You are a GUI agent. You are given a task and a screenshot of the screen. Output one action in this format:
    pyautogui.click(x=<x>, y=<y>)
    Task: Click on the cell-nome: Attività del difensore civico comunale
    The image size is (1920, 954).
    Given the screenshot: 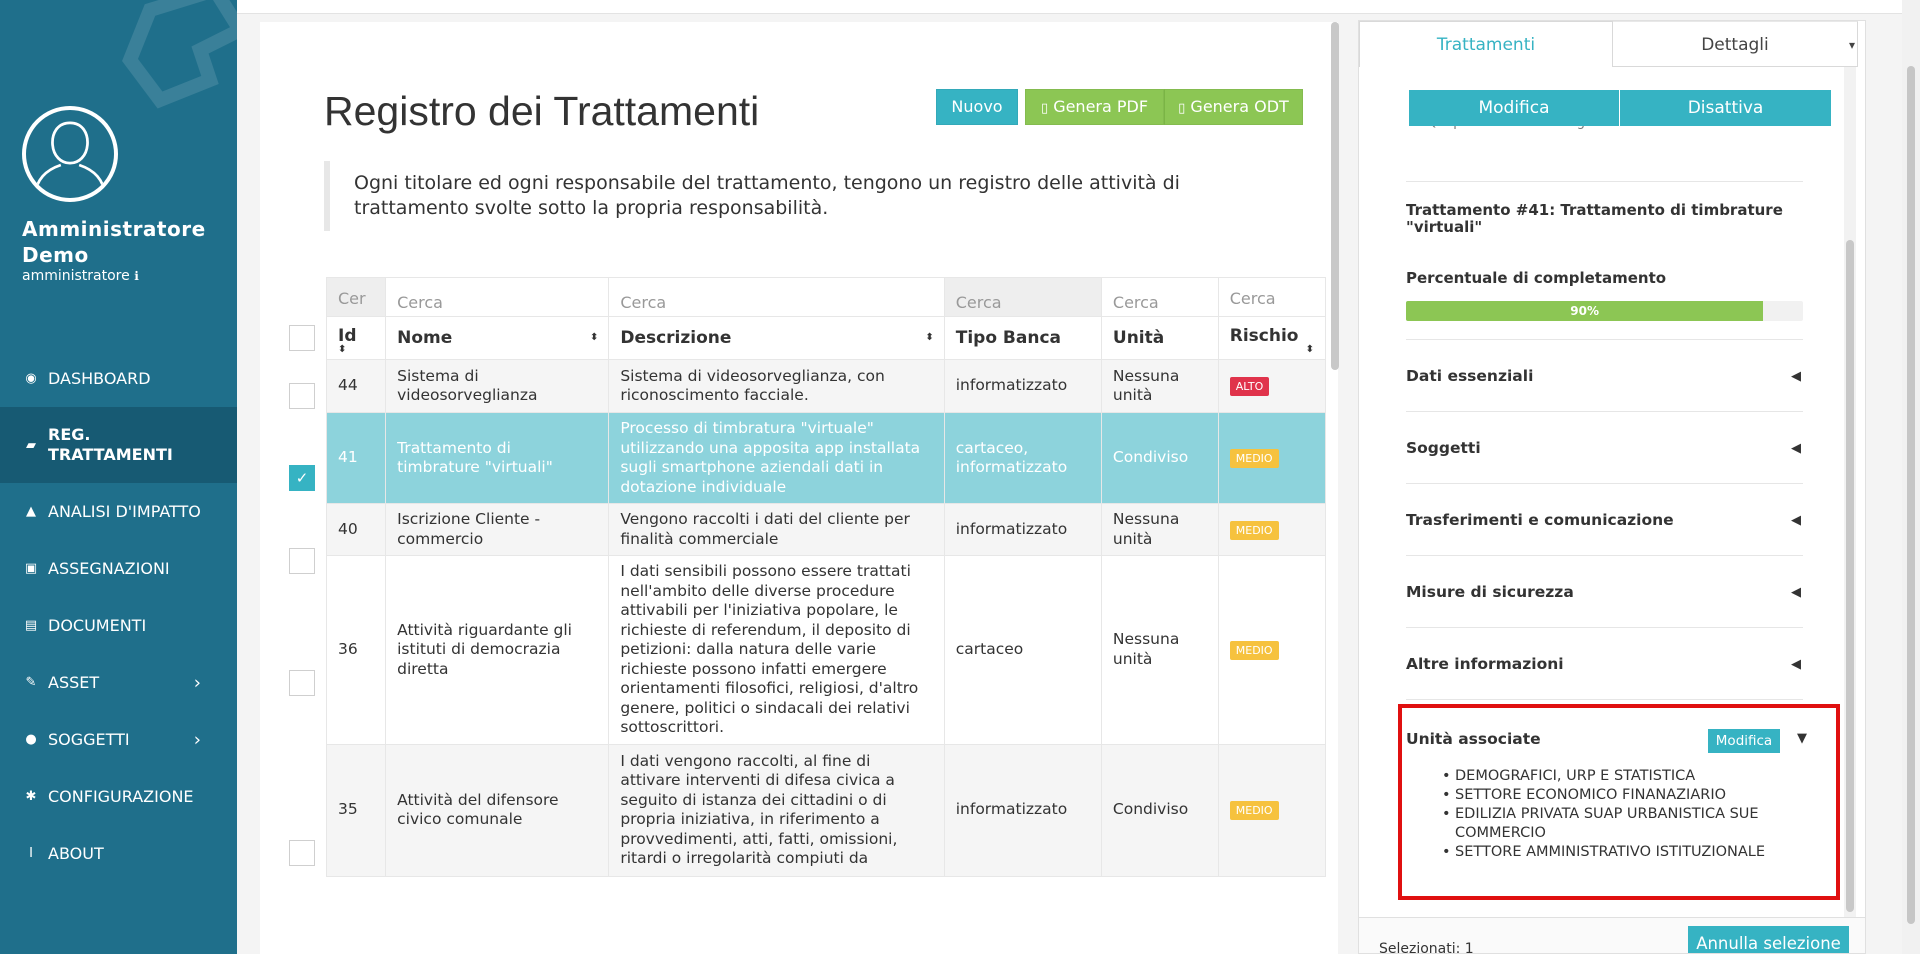 What is the action you would take?
    pyautogui.click(x=497, y=810)
    